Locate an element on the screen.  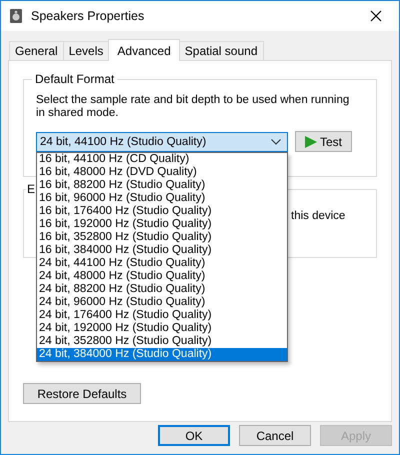
group-title: E is located at coordinates (31, 189).